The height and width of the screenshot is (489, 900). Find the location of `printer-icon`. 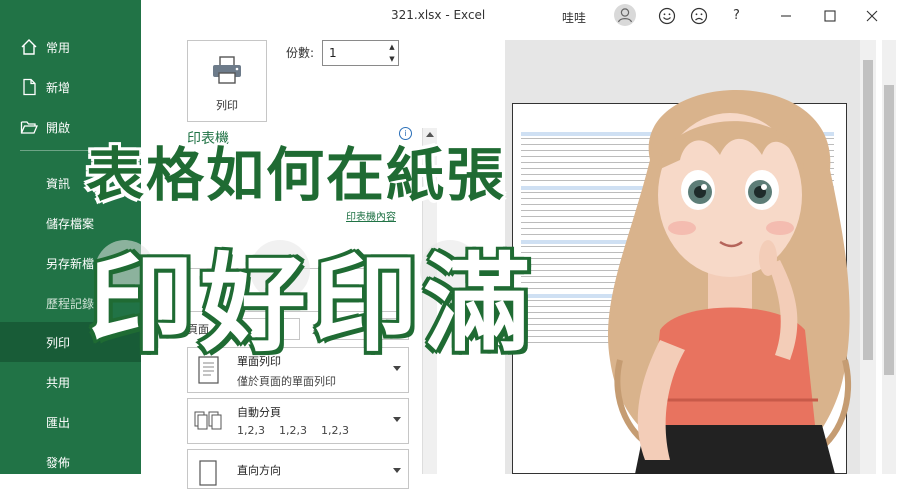

printer-icon is located at coordinates (227, 70).